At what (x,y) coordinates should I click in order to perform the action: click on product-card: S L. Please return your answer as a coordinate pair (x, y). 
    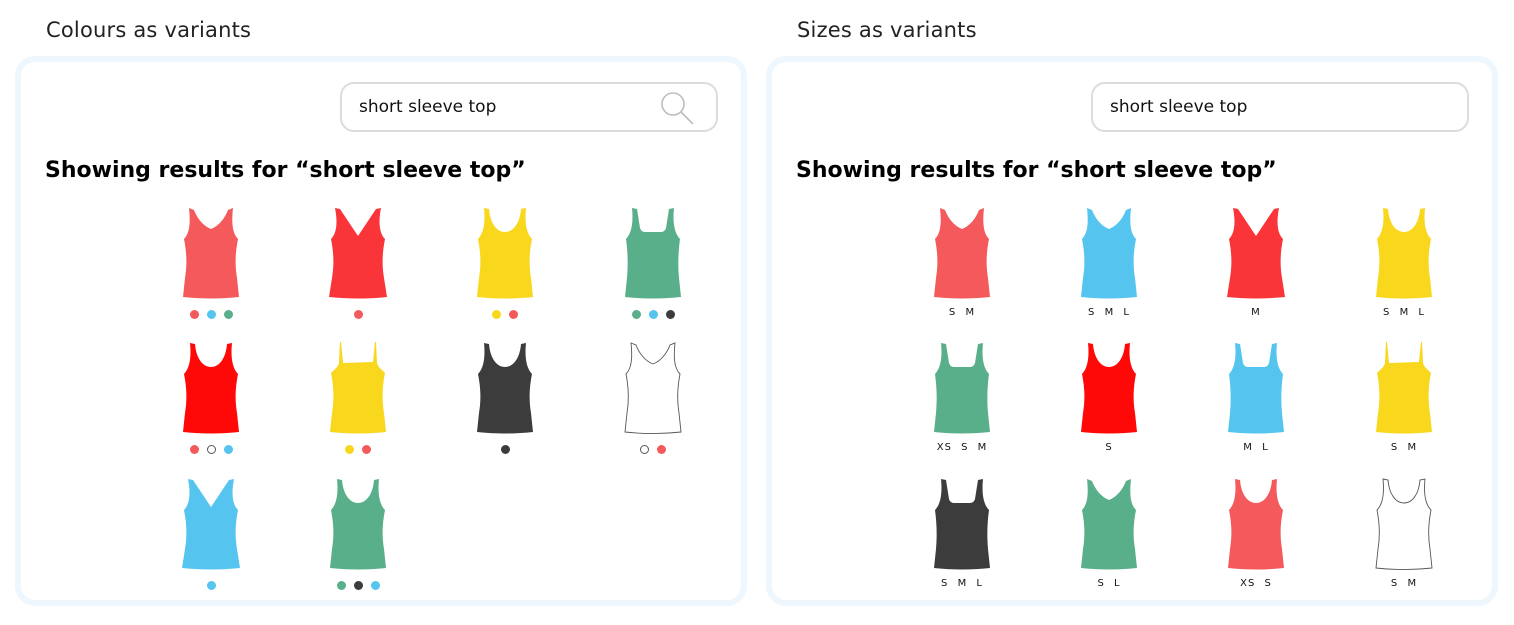
    Looking at the image, I should click on (1109, 539).